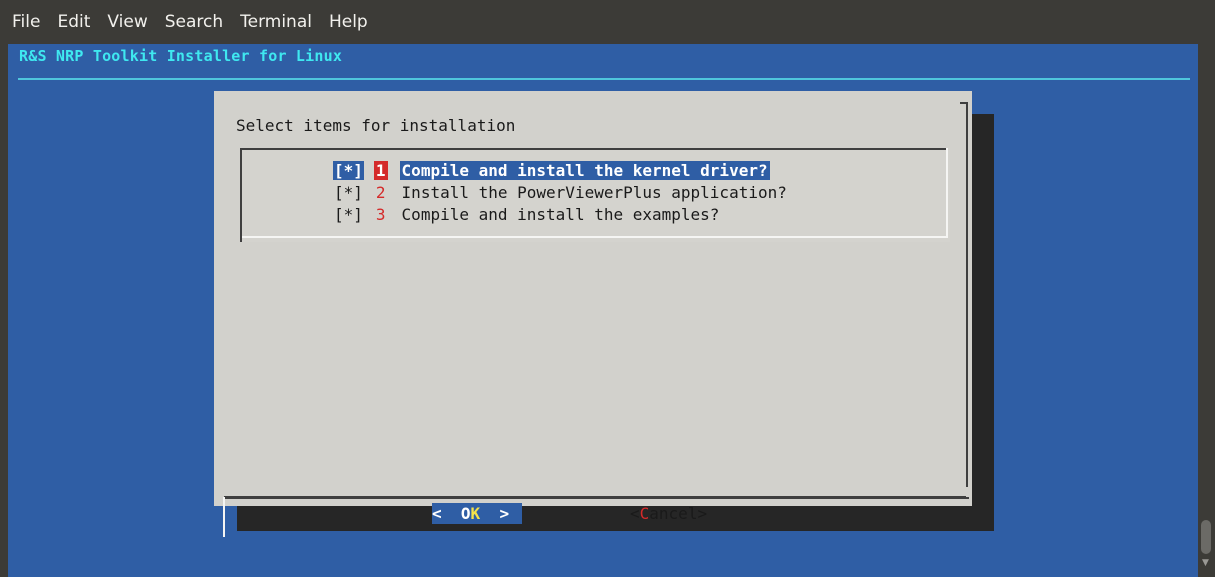 The height and width of the screenshot is (577, 1215). What do you see at coordinates (607, 22) in the screenshot?
I see `menu-bar: File Edit View Search Terminal Help` at bounding box center [607, 22].